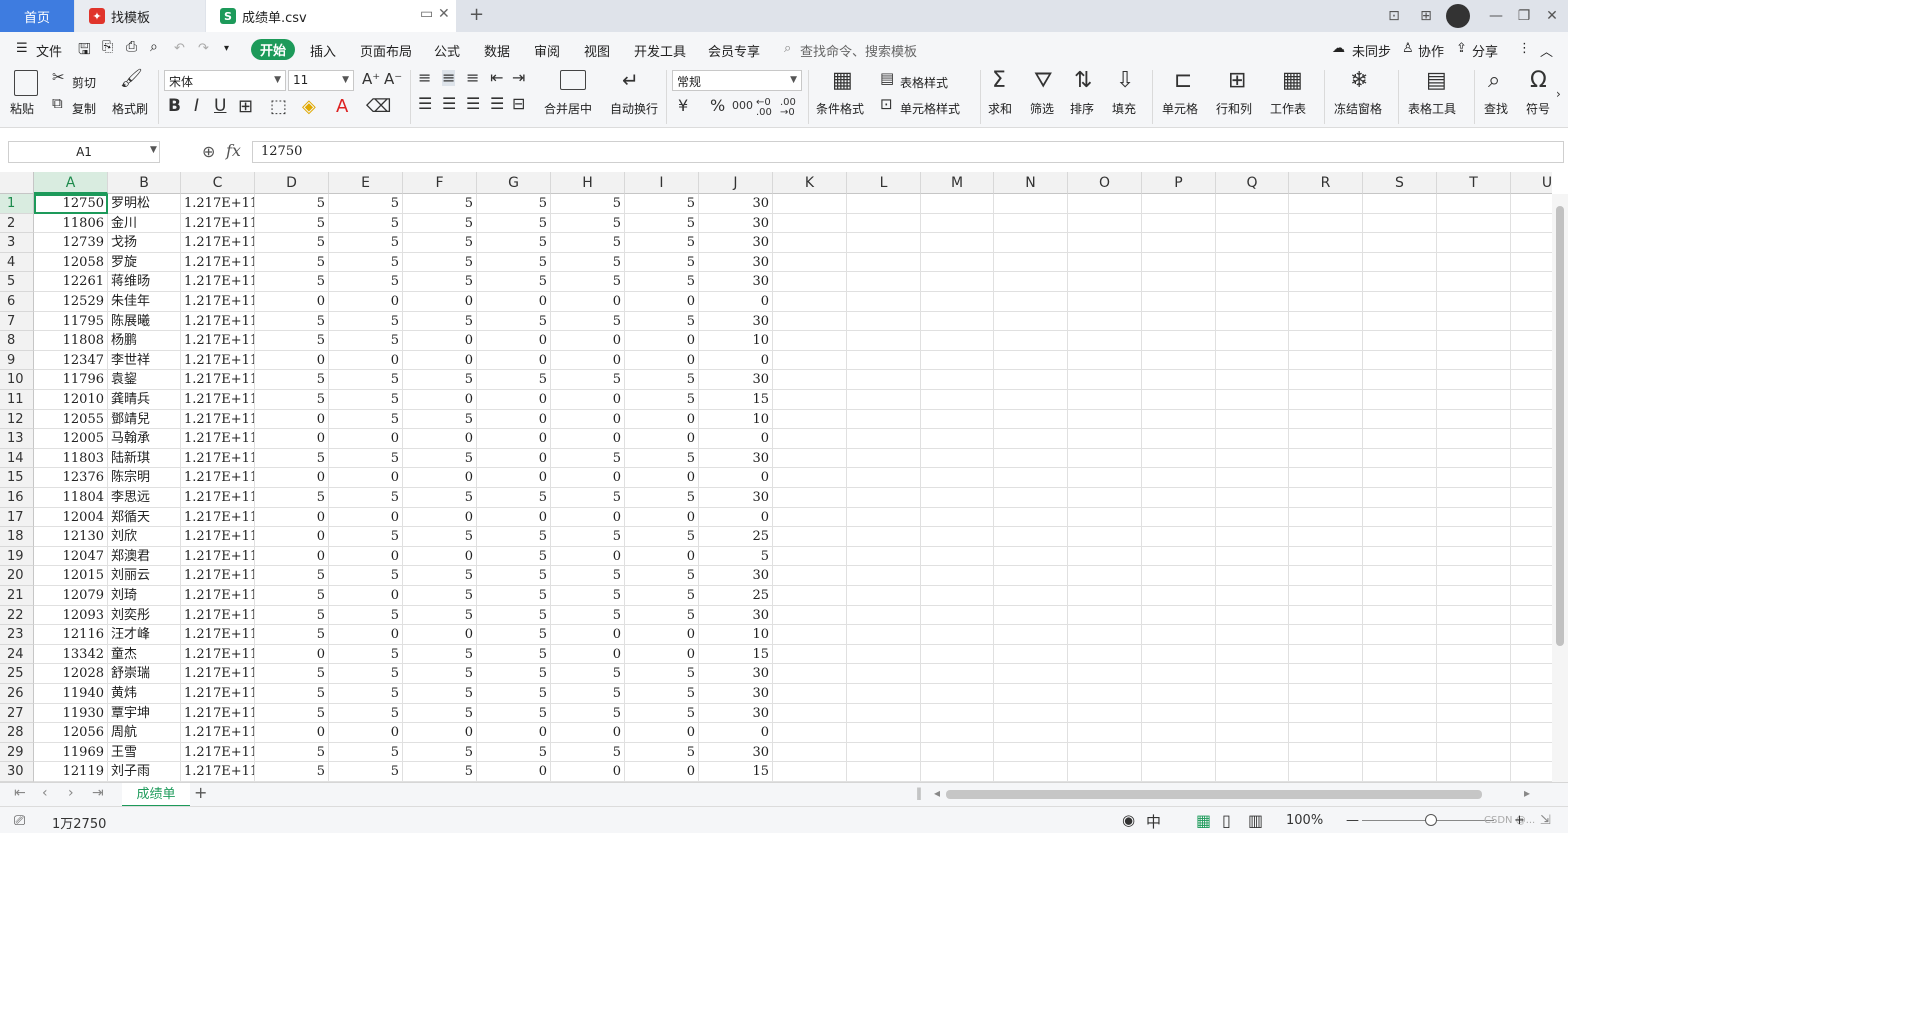 The width and height of the screenshot is (1920, 1020). I want to click on collapse-ribbon-icon: ︿, so click(1546, 50).